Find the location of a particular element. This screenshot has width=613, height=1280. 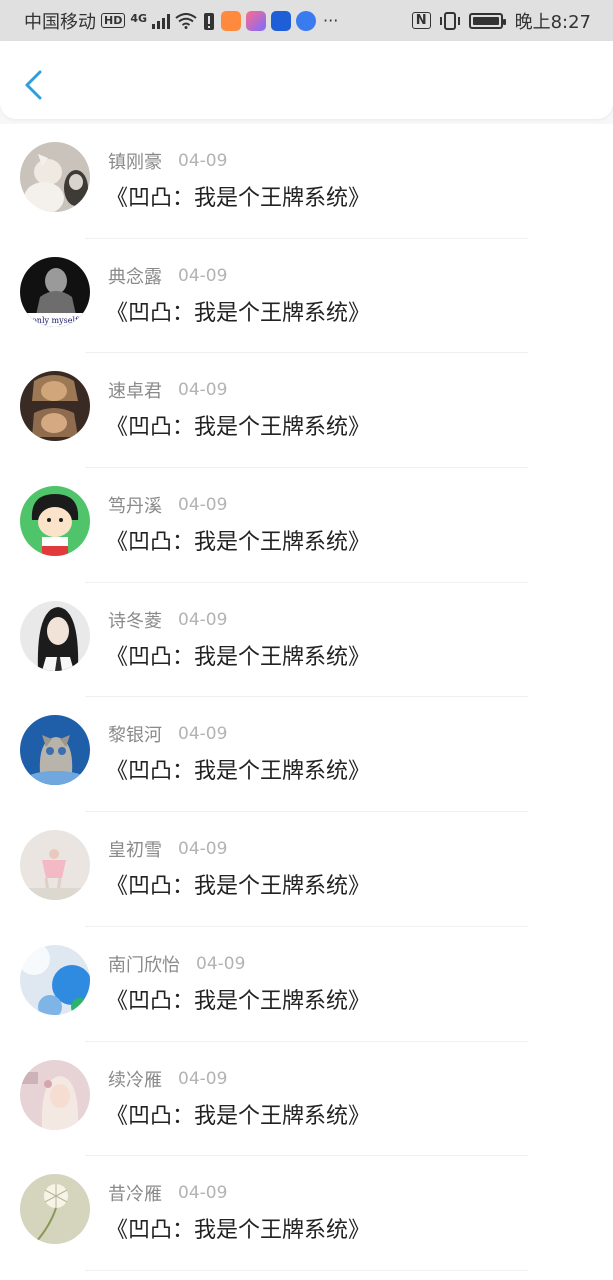

status-bar: 中国移动 HD 4G ··· N 晚上8:27 is located at coordinates (306, 20).